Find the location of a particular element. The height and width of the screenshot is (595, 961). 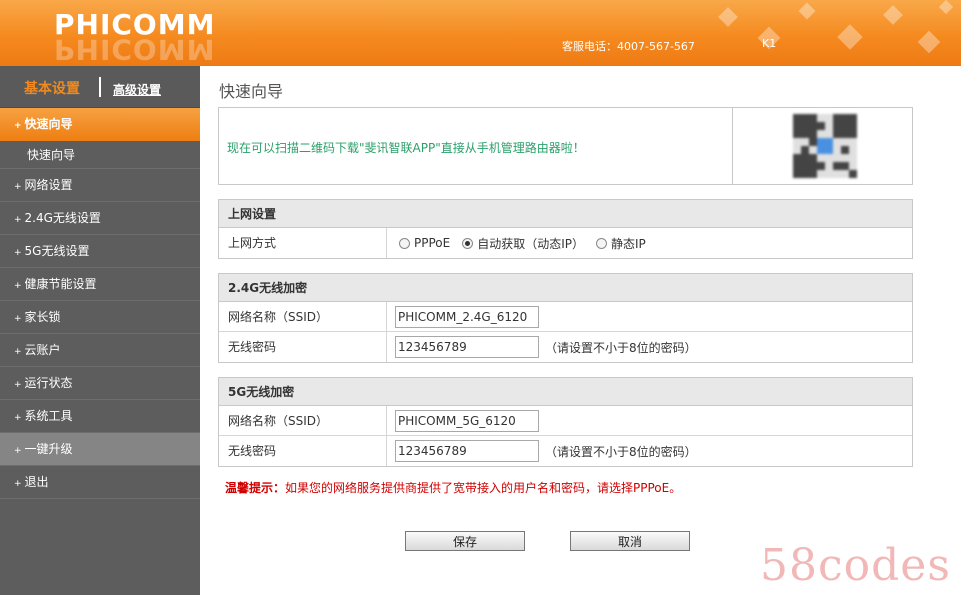

wifi-24g-section: 2.4G无线加密 网络名称（SSID） 无线密码 （请设置不小于8位的密码） is located at coordinates (565, 318).